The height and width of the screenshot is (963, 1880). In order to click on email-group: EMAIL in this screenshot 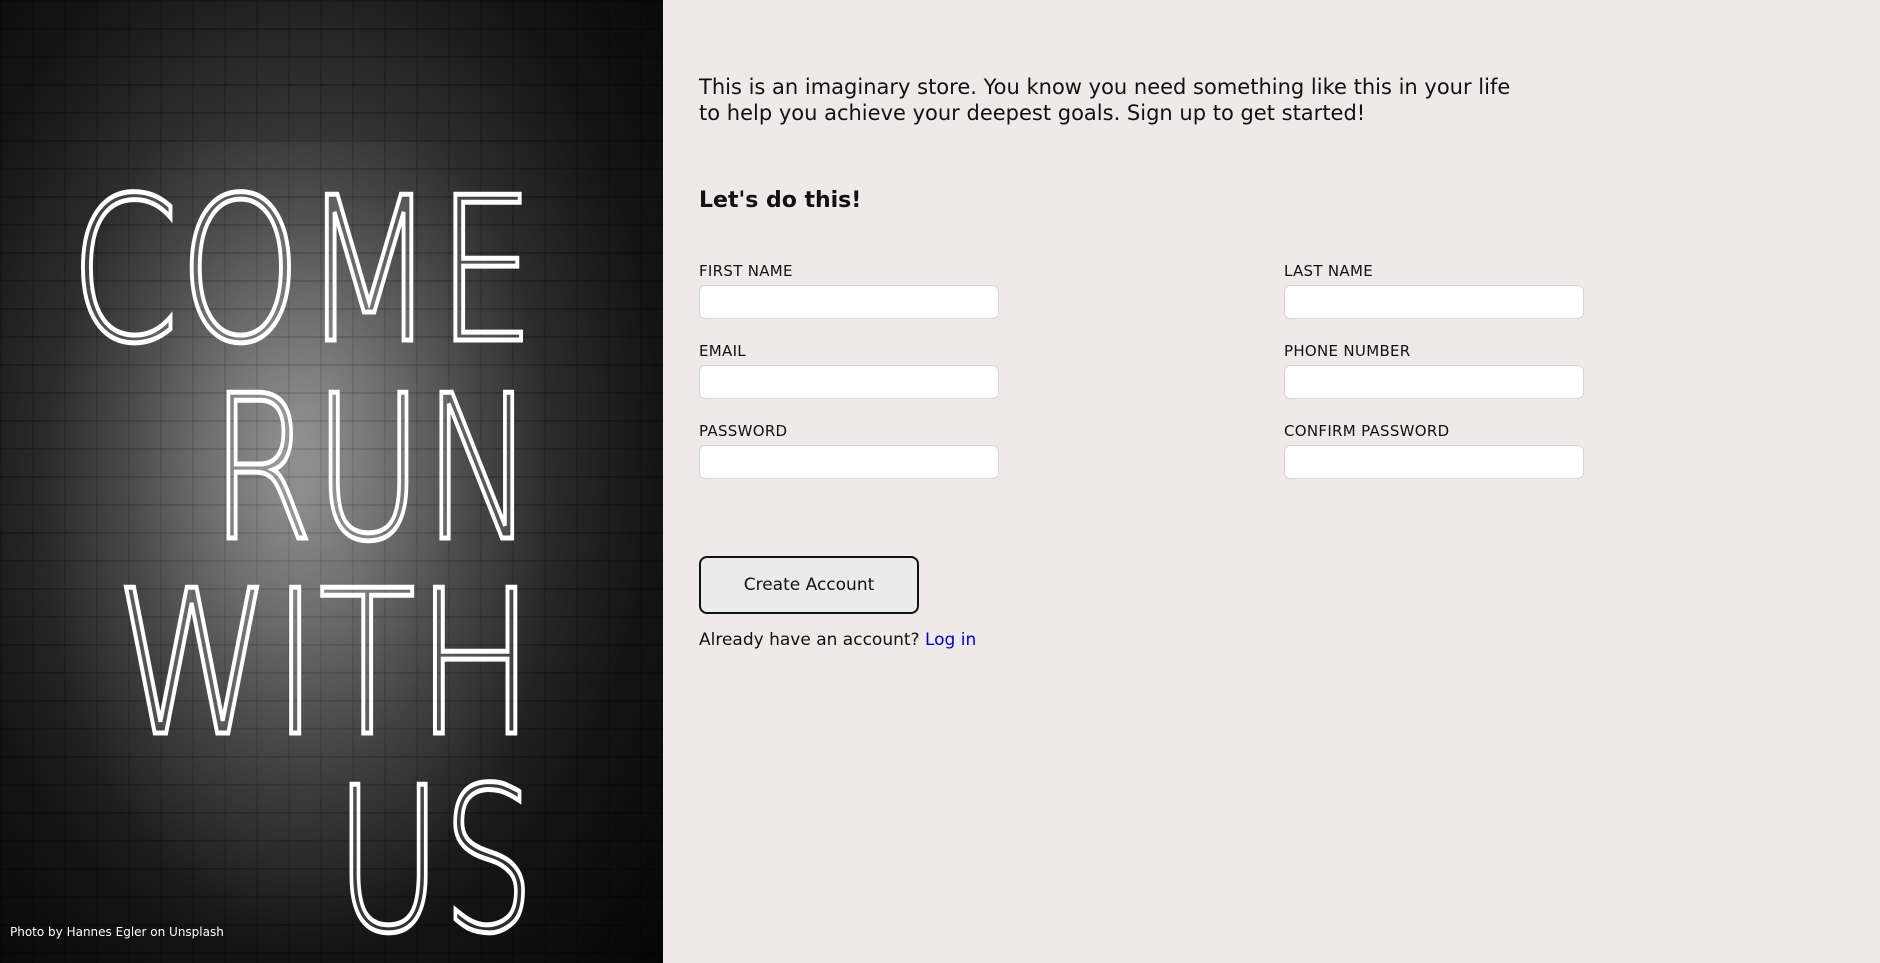, I will do `click(850, 370)`.